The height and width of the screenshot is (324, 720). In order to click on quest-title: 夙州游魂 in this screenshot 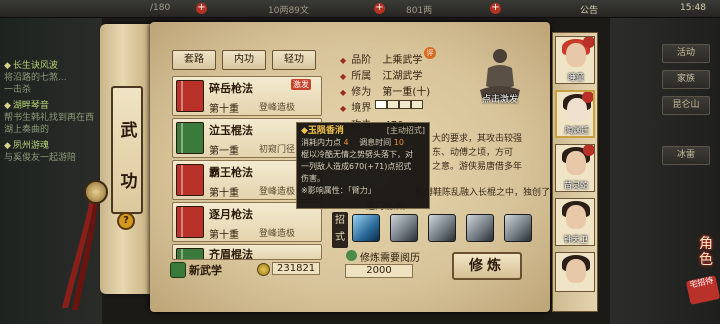, I will do `click(30, 146)`.